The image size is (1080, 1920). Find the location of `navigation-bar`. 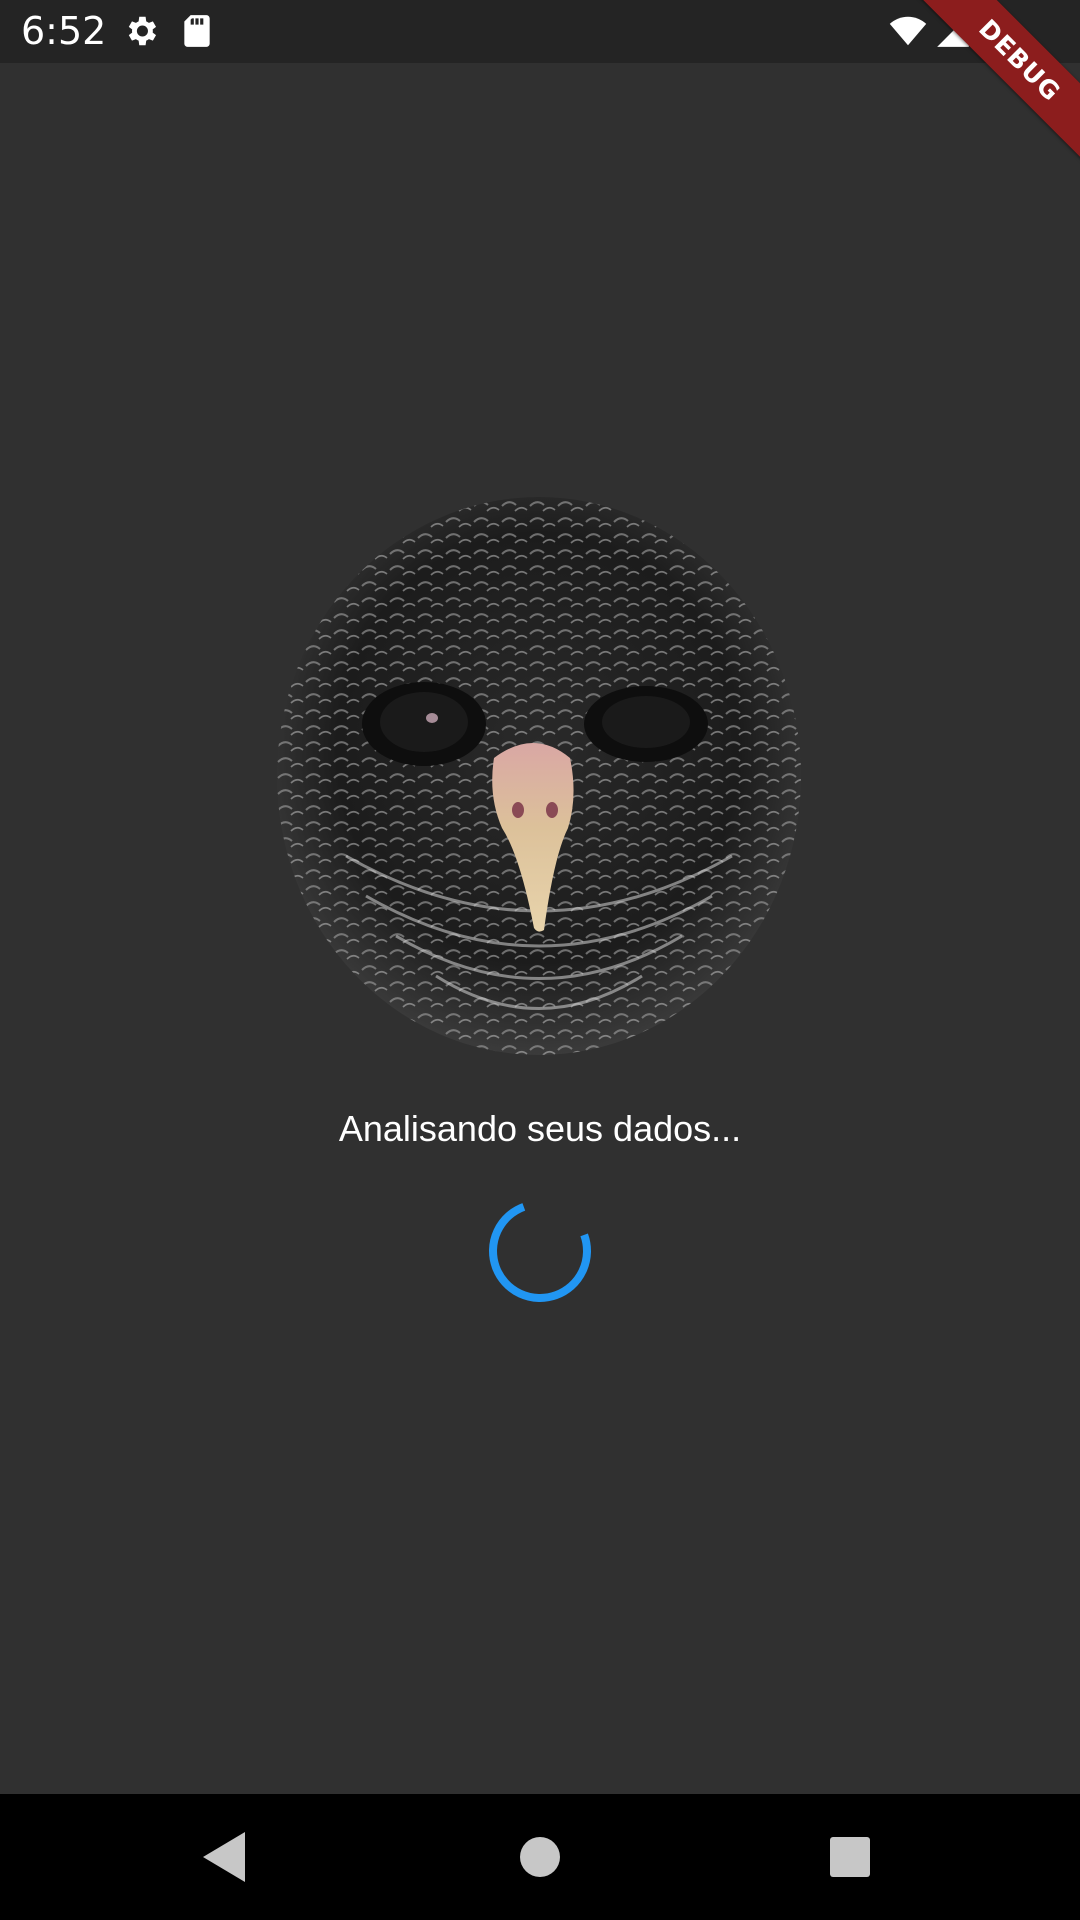

navigation-bar is located at coordinates (540, 1857).